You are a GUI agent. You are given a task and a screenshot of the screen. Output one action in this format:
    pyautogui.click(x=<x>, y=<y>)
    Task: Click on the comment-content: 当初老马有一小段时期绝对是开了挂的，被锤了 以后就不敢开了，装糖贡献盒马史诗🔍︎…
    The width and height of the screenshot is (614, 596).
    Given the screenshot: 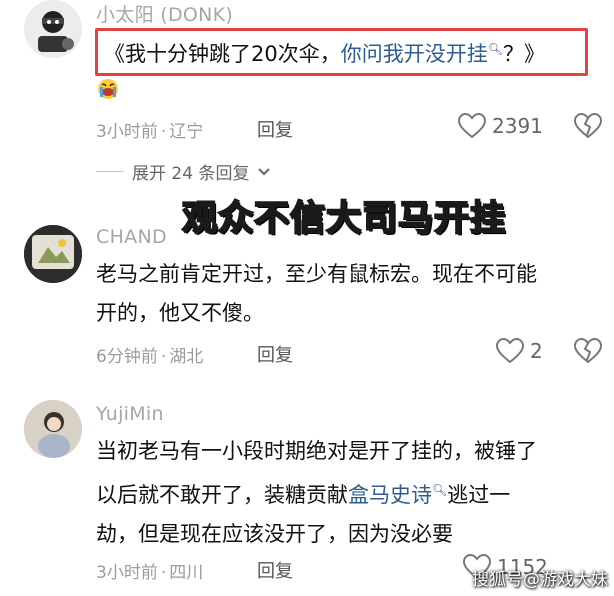 What is the action you would take?
    pyautogui.click(x=316, y=493)
    